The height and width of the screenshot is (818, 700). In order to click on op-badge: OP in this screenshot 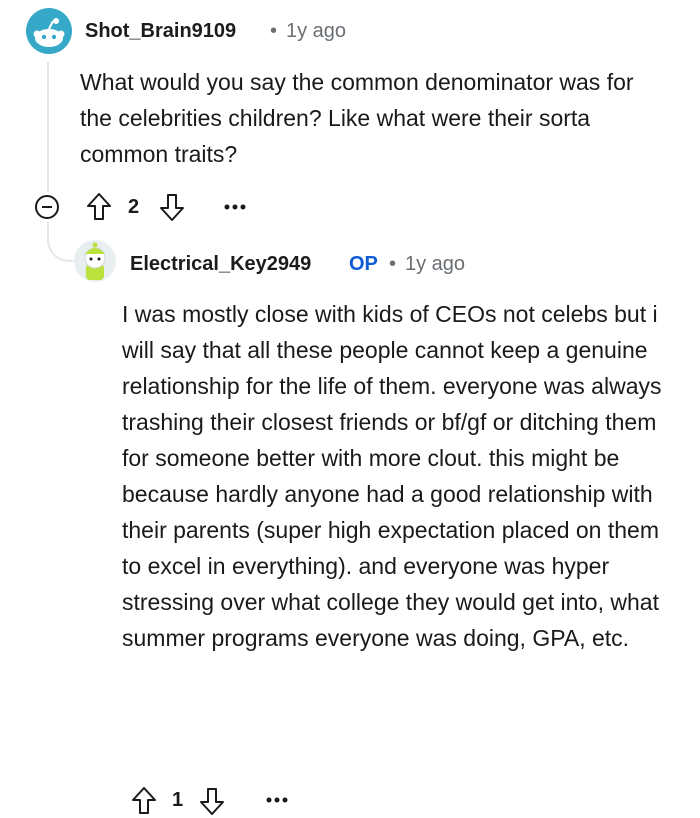, I will do `click(363, 264)`.